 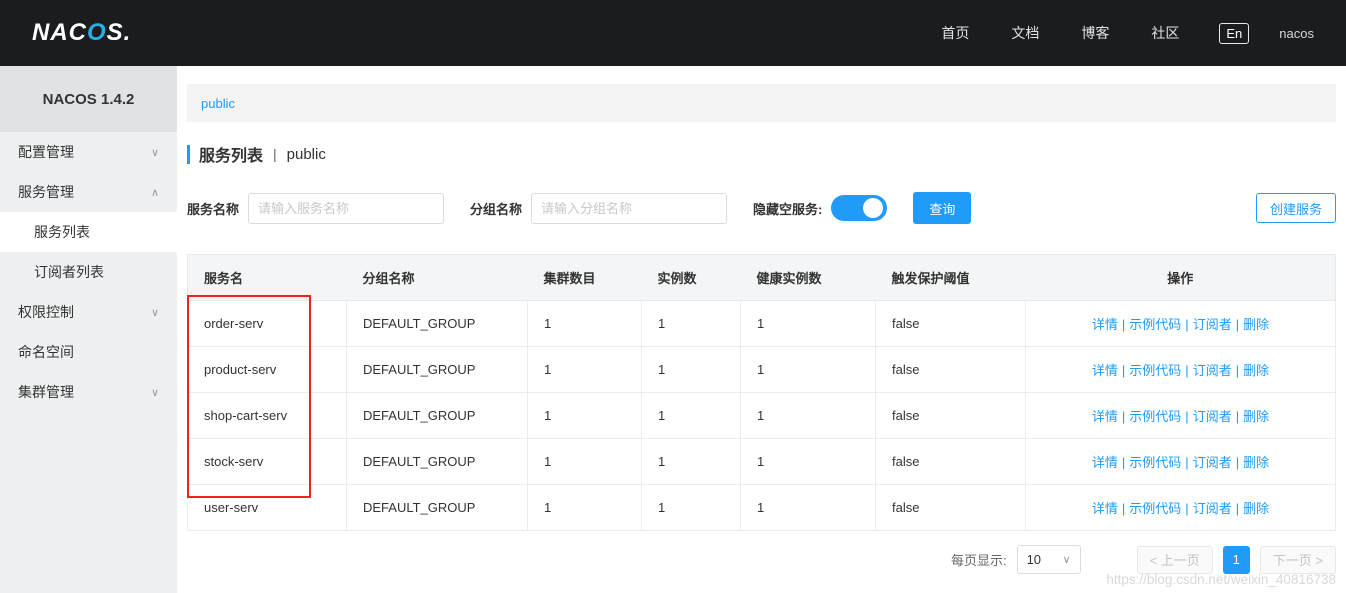 I want to click on page-size-select: 10 ∨, so click(x=1048, y=559).